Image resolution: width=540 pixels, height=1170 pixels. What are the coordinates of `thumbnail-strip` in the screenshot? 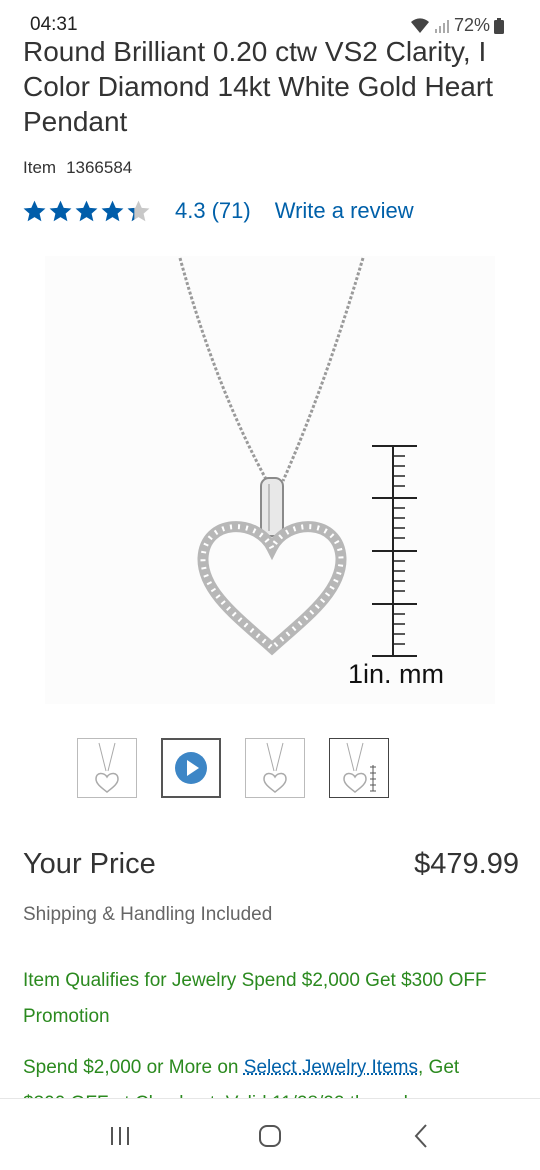 It's located at (233, 768).